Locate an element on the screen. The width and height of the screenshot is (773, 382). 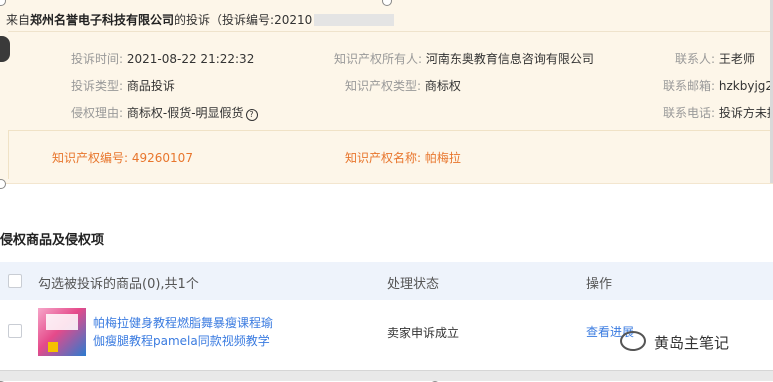
email-value: hzkbyjg202 is located at coordinates (745, 86).